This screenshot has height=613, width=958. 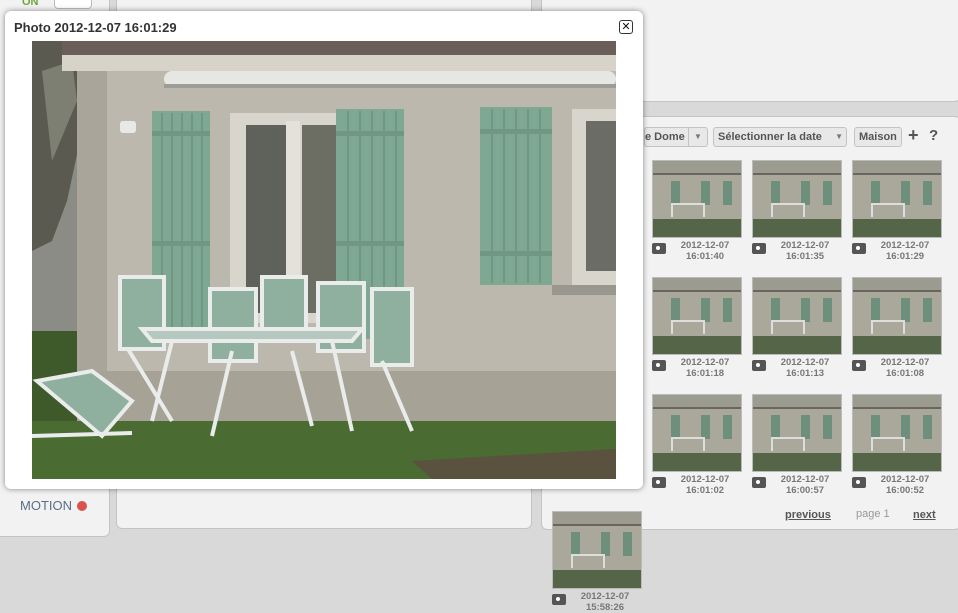 I want to click on on-label: ON, so click(x=30, y=4).